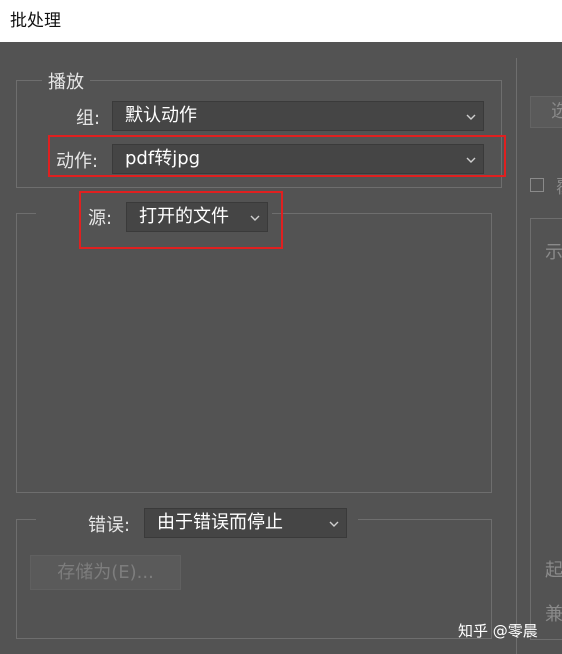 The height and width of the screenshot is (654, 562). I want to click on watermark-text: 知乎 @零晨, so click(498, 631).